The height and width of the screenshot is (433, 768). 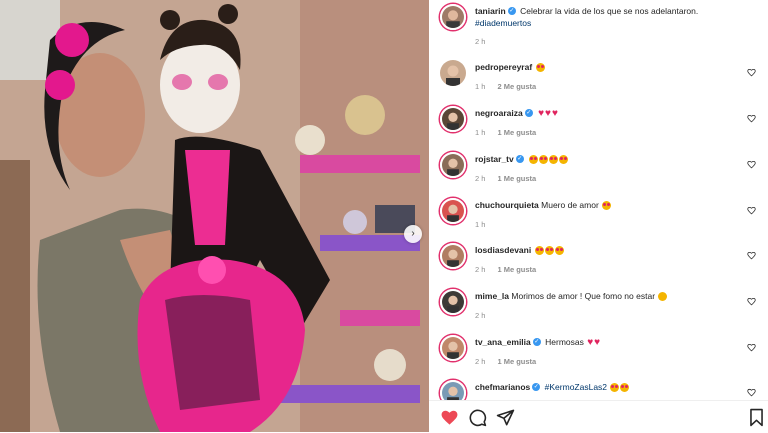 I want to click on author-avatar, so click(x=453, y=17).